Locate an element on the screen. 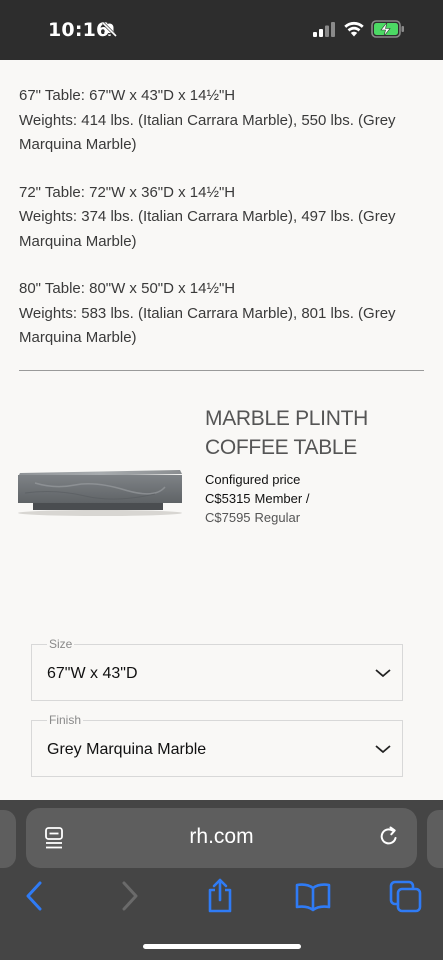 The image size is (443, 960). spec-dimension: 67" Table: 67"W x 43"D x 14½"H is located at coordinates (127, 95).